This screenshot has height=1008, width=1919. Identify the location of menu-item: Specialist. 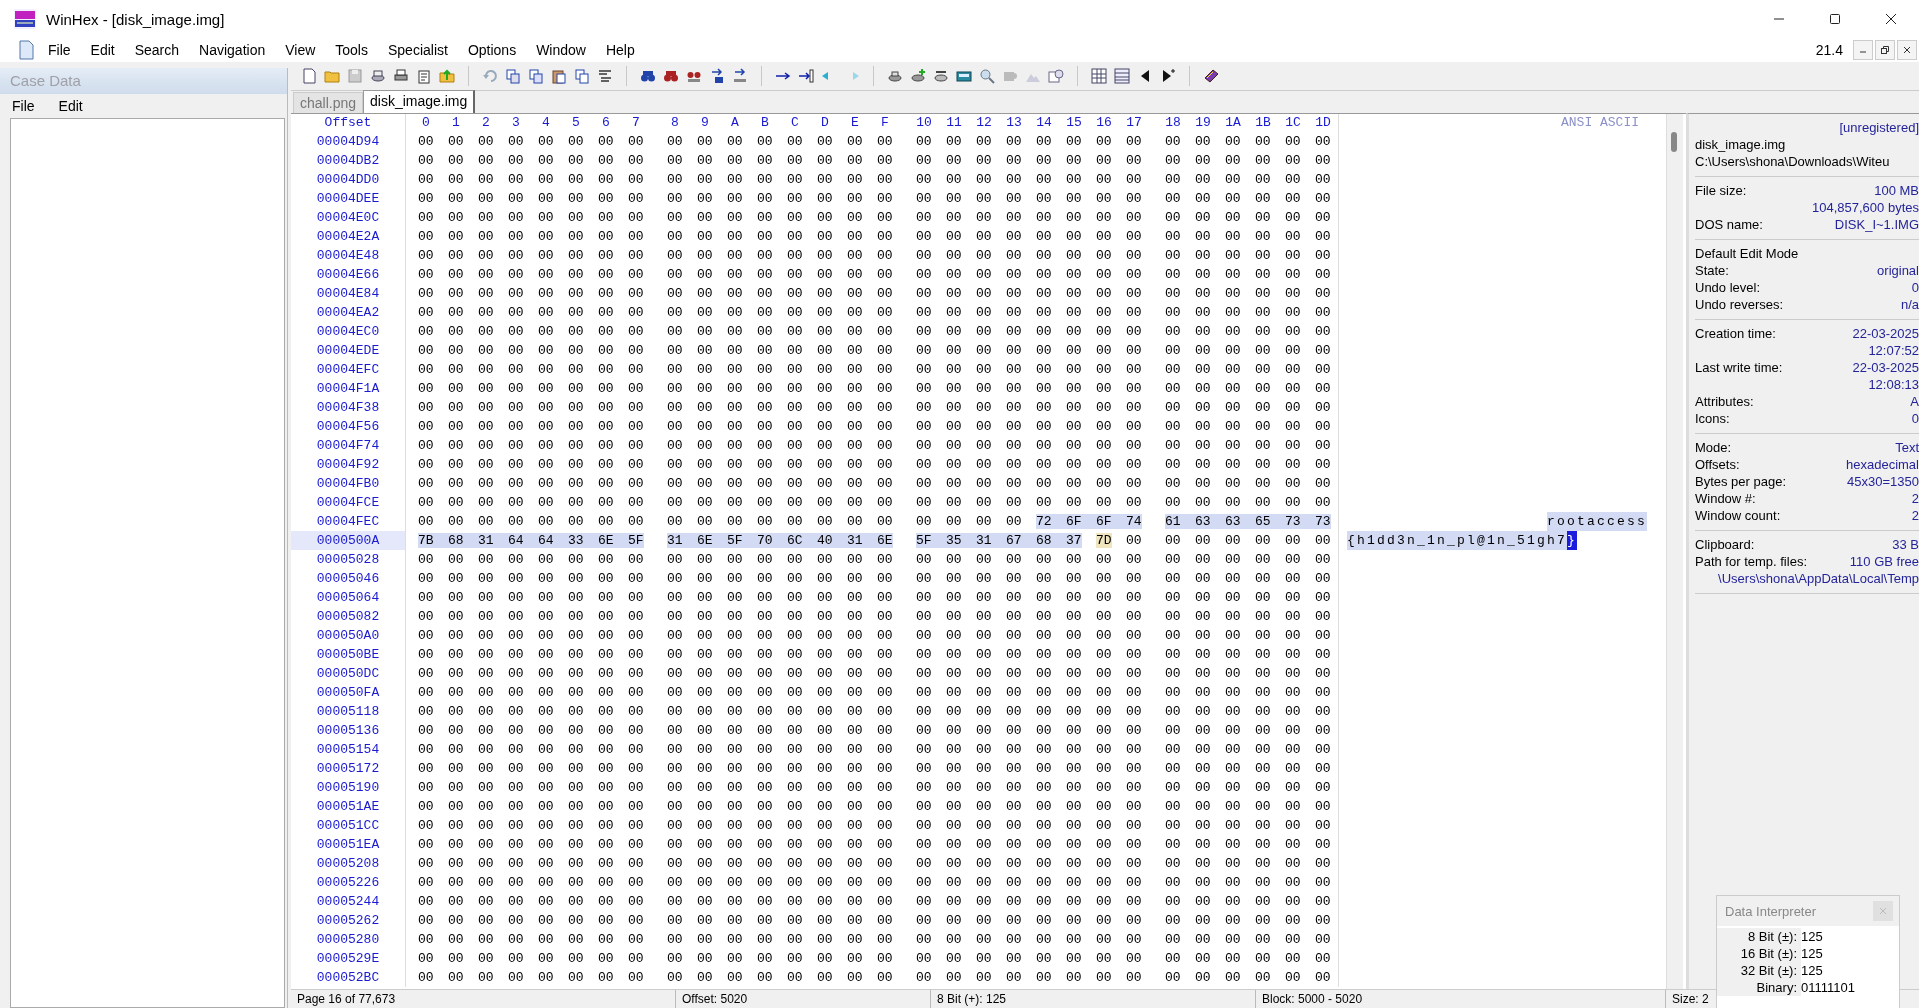
(418, 50).